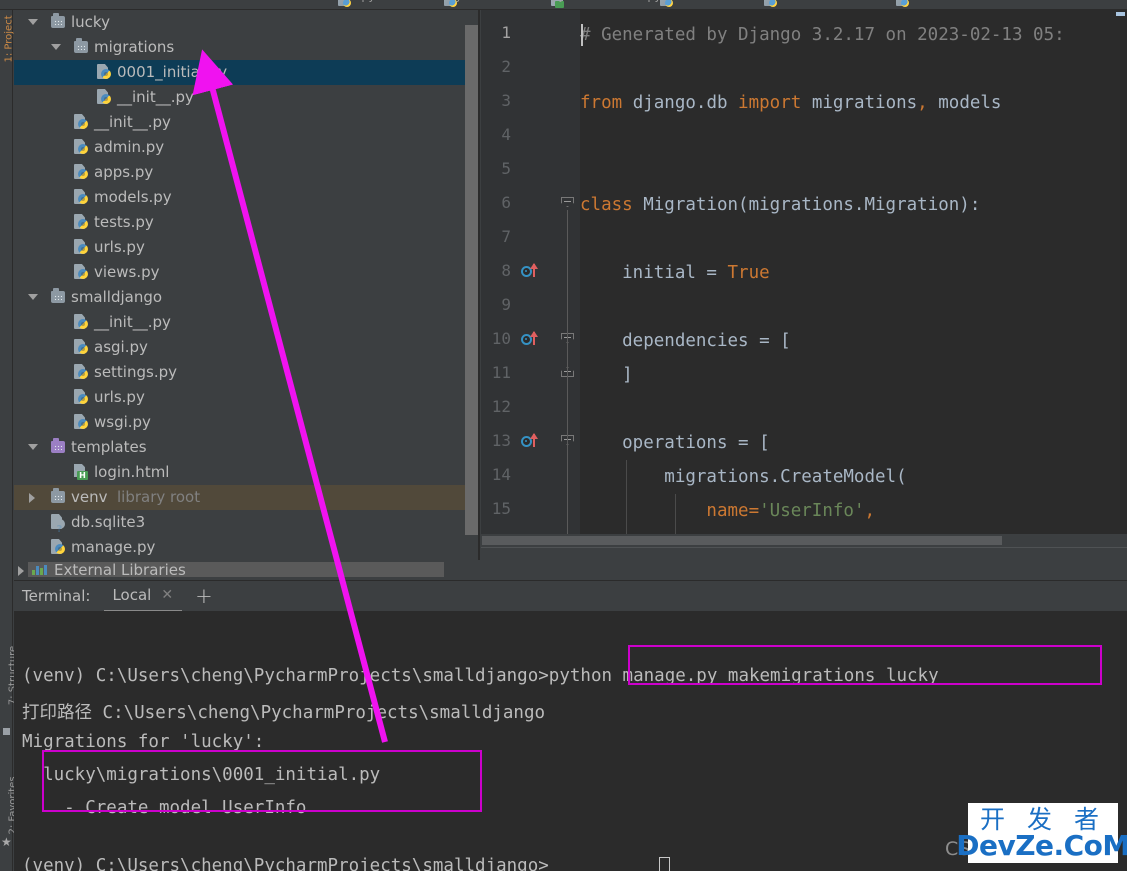  What do you see at coordinates (748, 273) in the screenshot?
I see `code-token: True` at bounding box center [748, 273].